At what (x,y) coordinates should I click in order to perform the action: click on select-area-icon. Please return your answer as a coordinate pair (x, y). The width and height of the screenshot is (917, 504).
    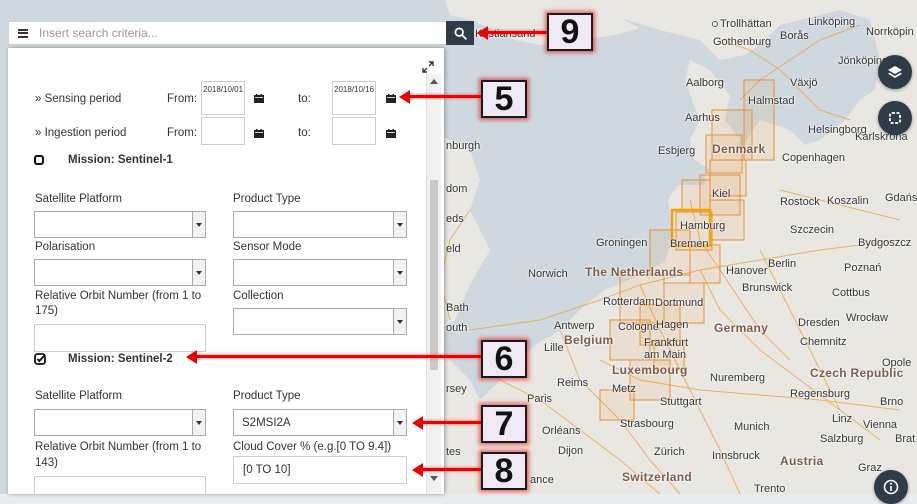
    Looking at the image, I should click on (895, 118).